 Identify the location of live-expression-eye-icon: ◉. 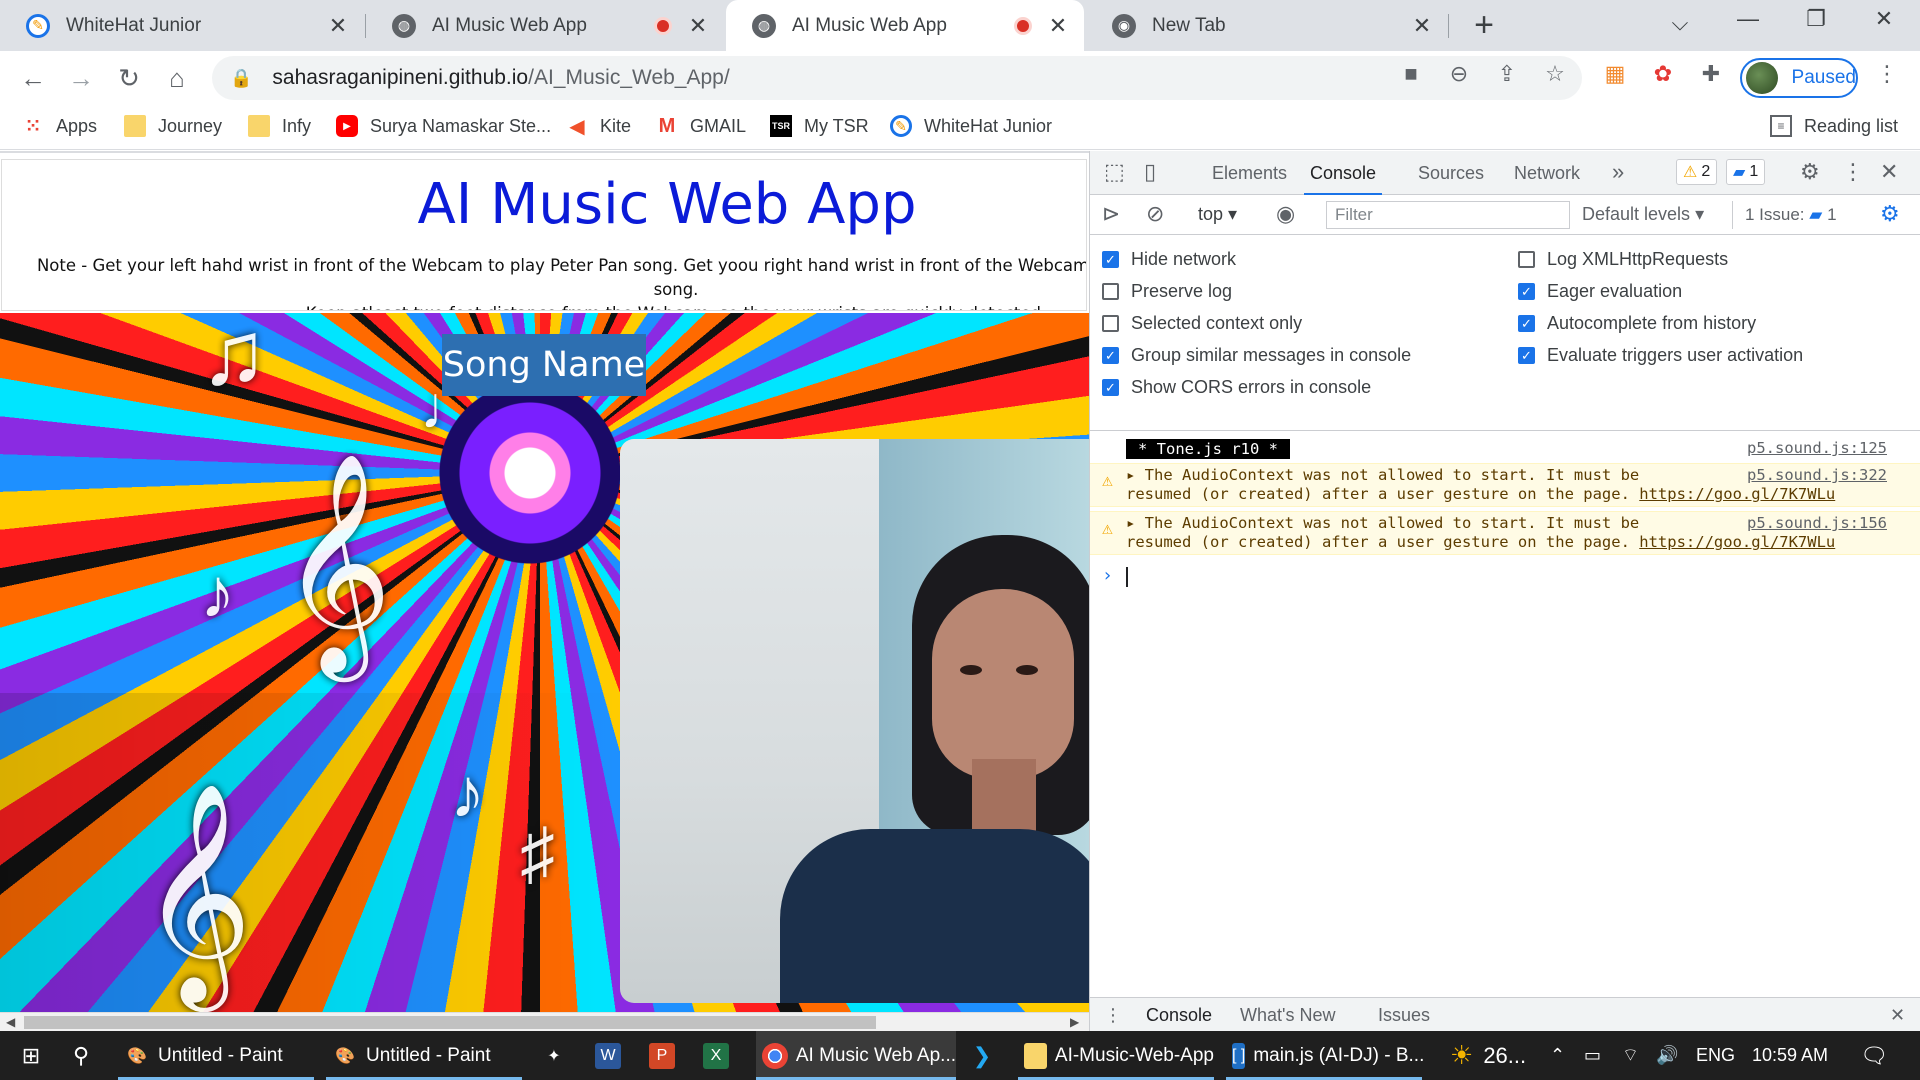
(1285, 214).